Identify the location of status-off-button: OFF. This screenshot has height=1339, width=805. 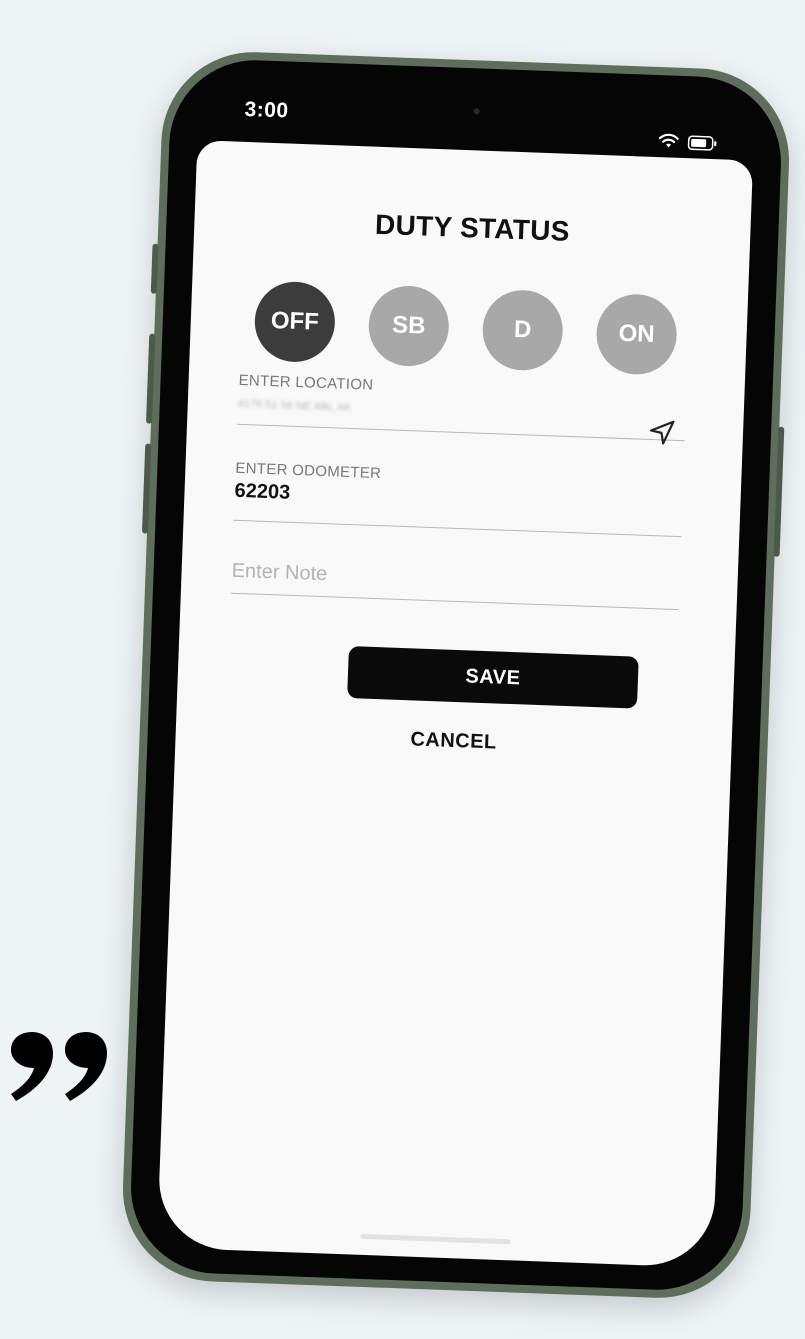
(295, 322).